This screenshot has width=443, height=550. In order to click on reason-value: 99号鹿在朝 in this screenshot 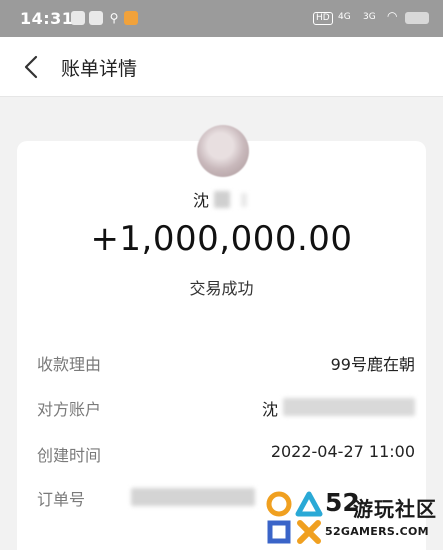, I will do `click(372, 364)`.